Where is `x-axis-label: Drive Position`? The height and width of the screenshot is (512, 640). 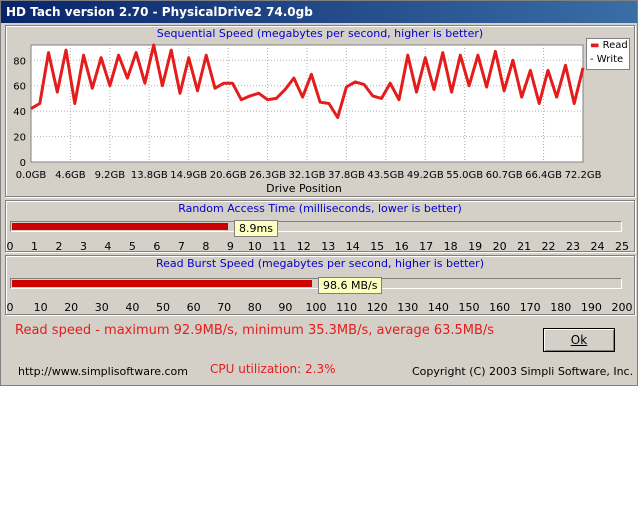 x-axis-label: Drive Position is located at coordinates (304, 188).